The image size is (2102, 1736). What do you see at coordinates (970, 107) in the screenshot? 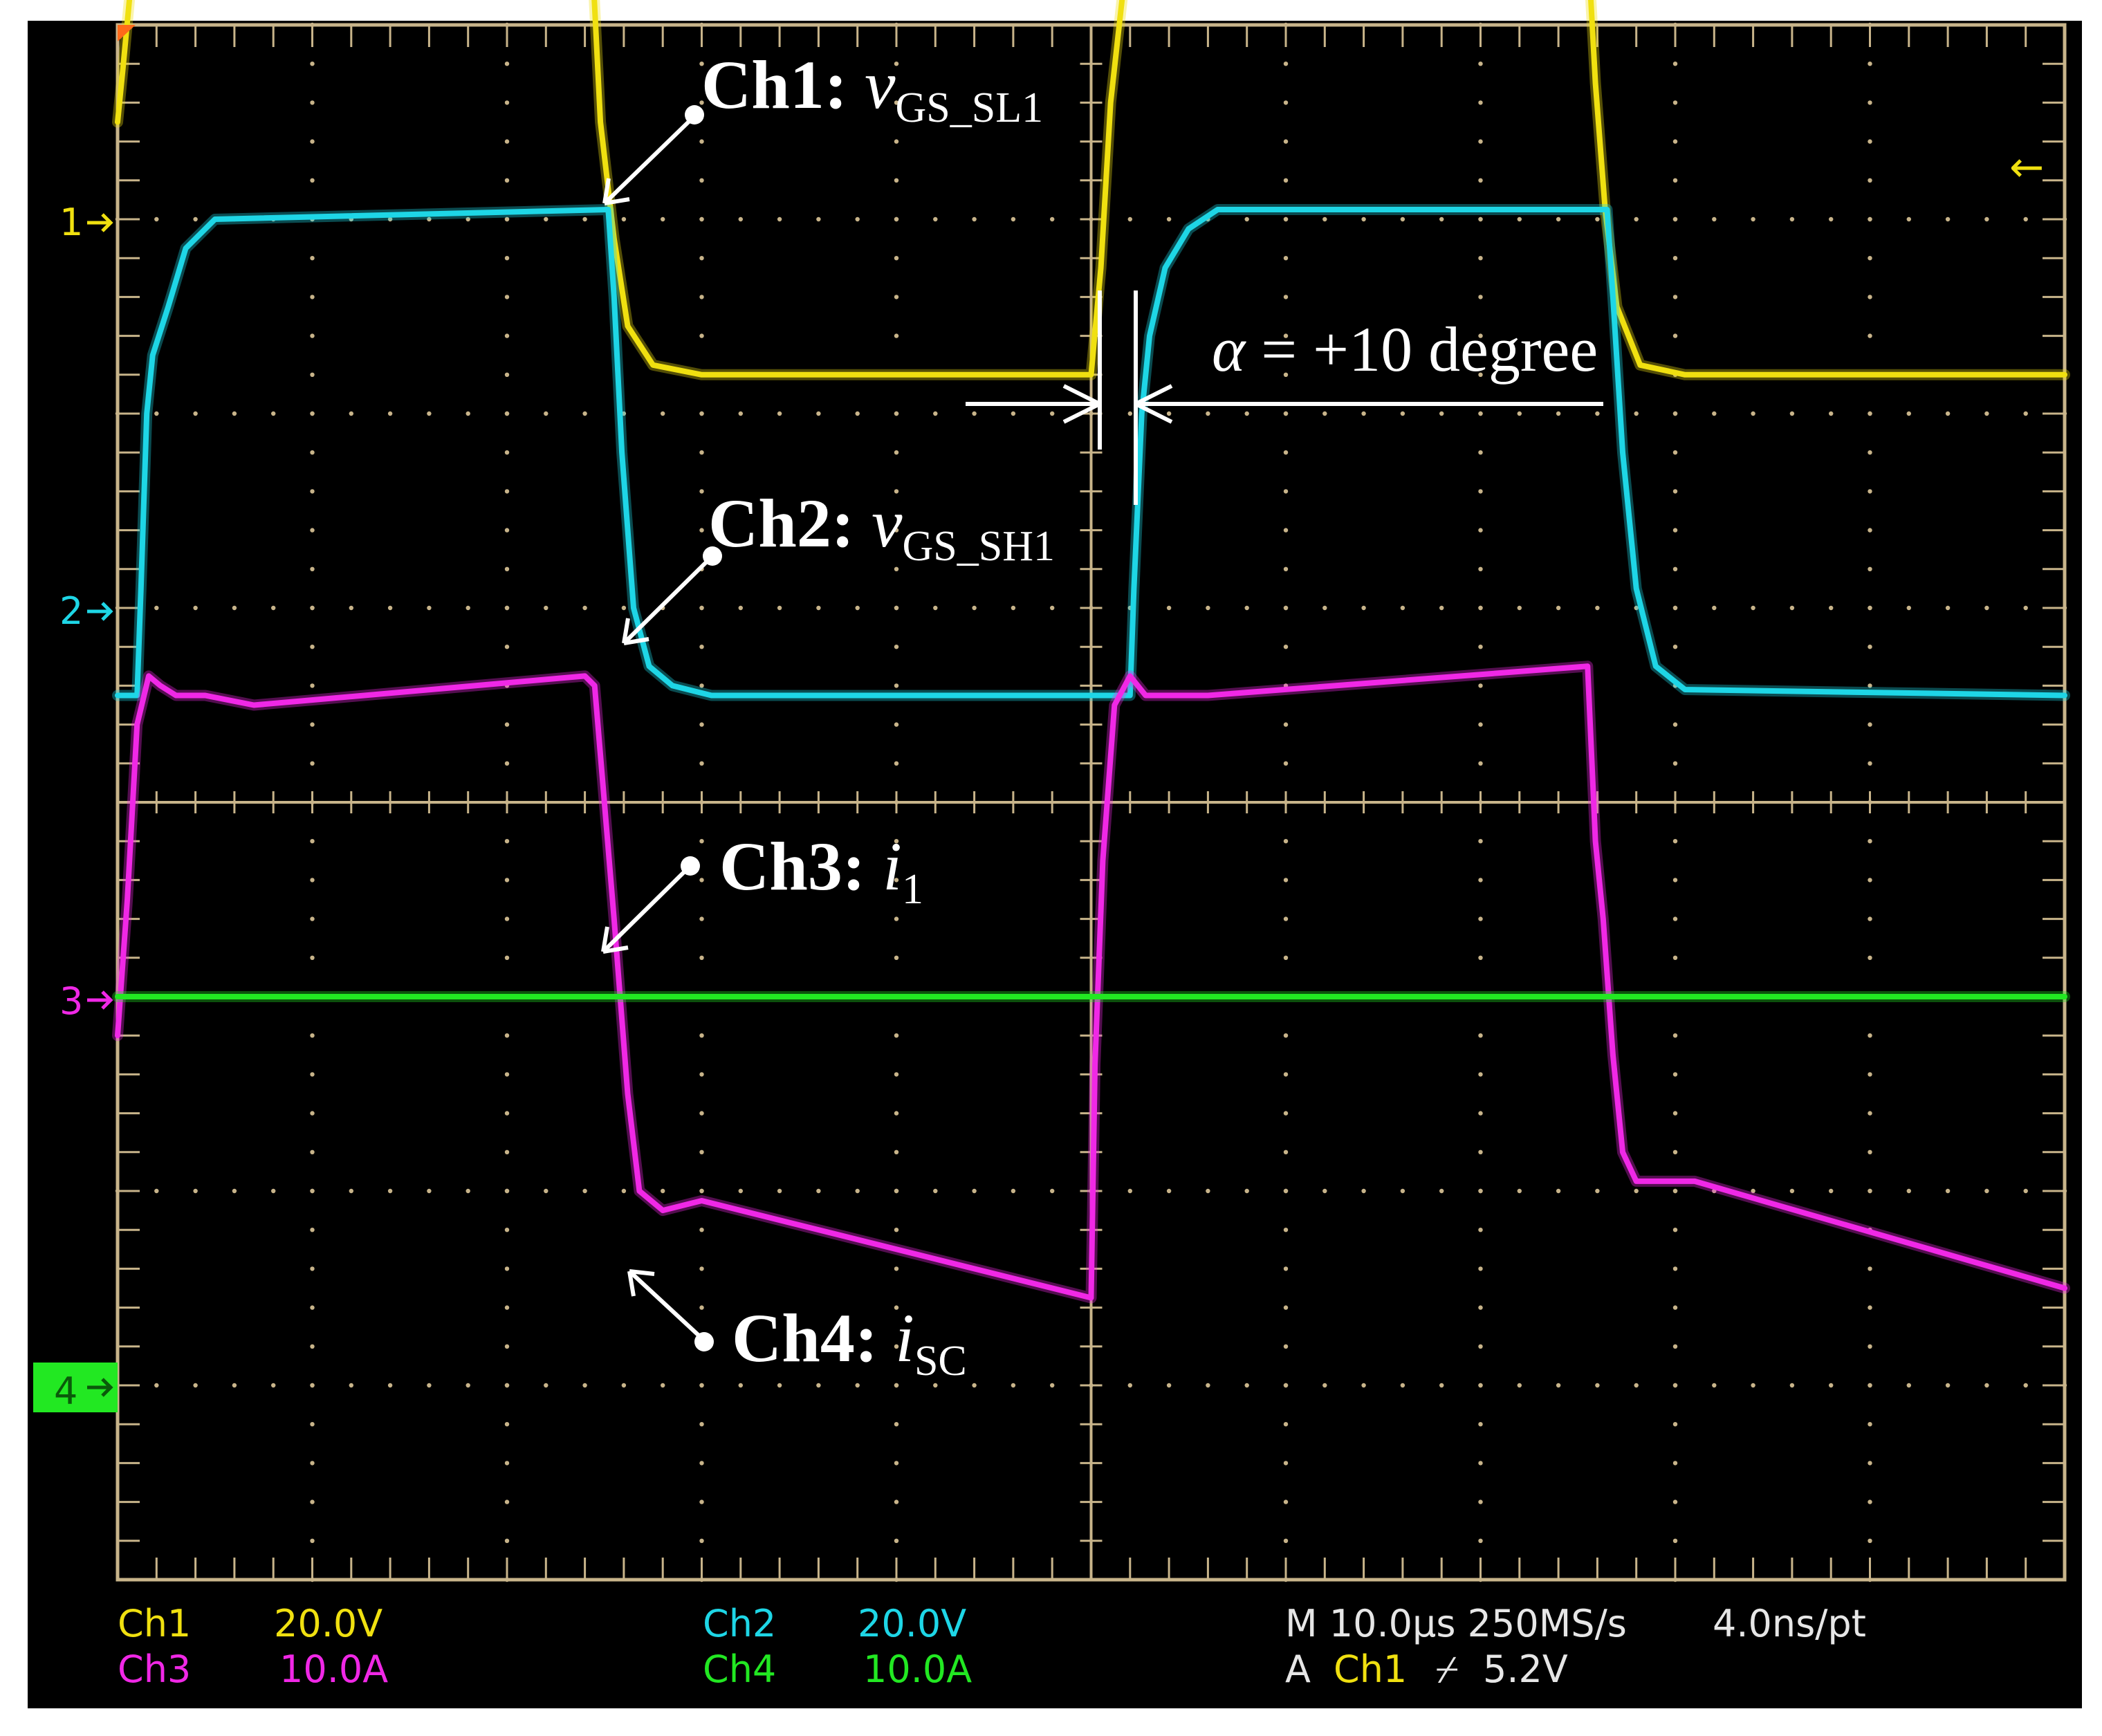
I see `ch1-annotation-sub: GS_SL1` at bounding box center [970, 107].